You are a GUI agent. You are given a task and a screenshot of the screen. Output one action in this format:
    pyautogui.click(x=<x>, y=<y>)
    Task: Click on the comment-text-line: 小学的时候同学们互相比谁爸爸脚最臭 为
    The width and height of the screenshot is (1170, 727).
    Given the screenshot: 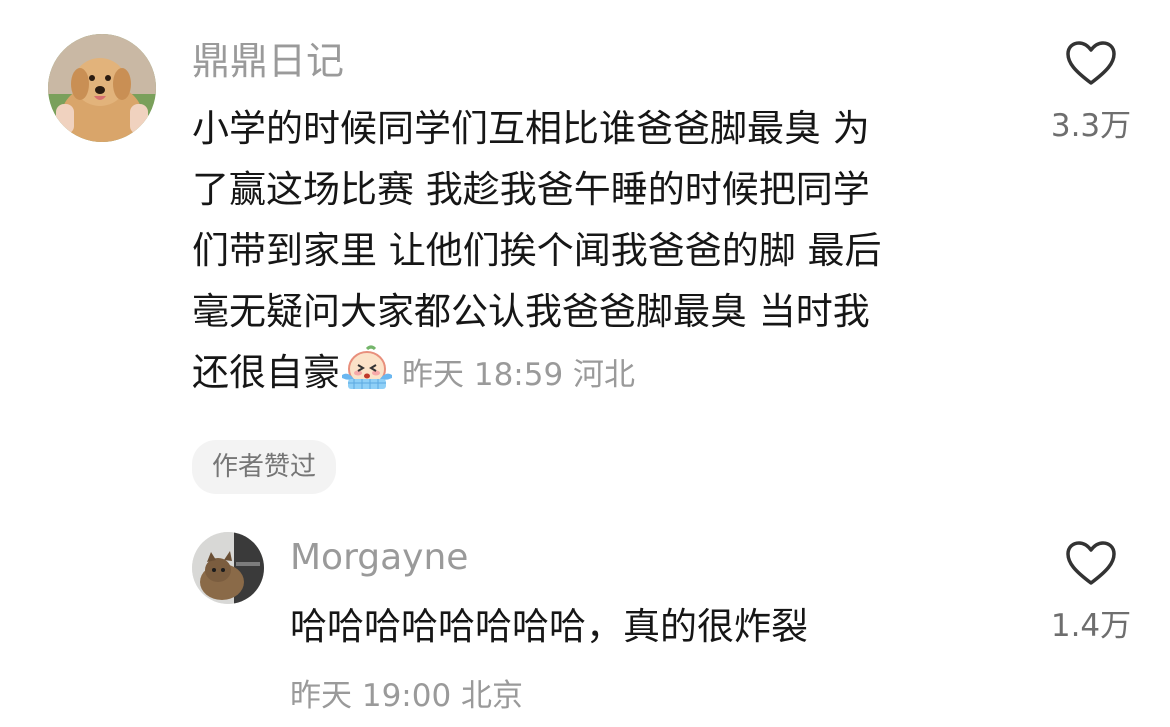 What is the action you would take?
    pyautogui.click(x=531, y=128)
    